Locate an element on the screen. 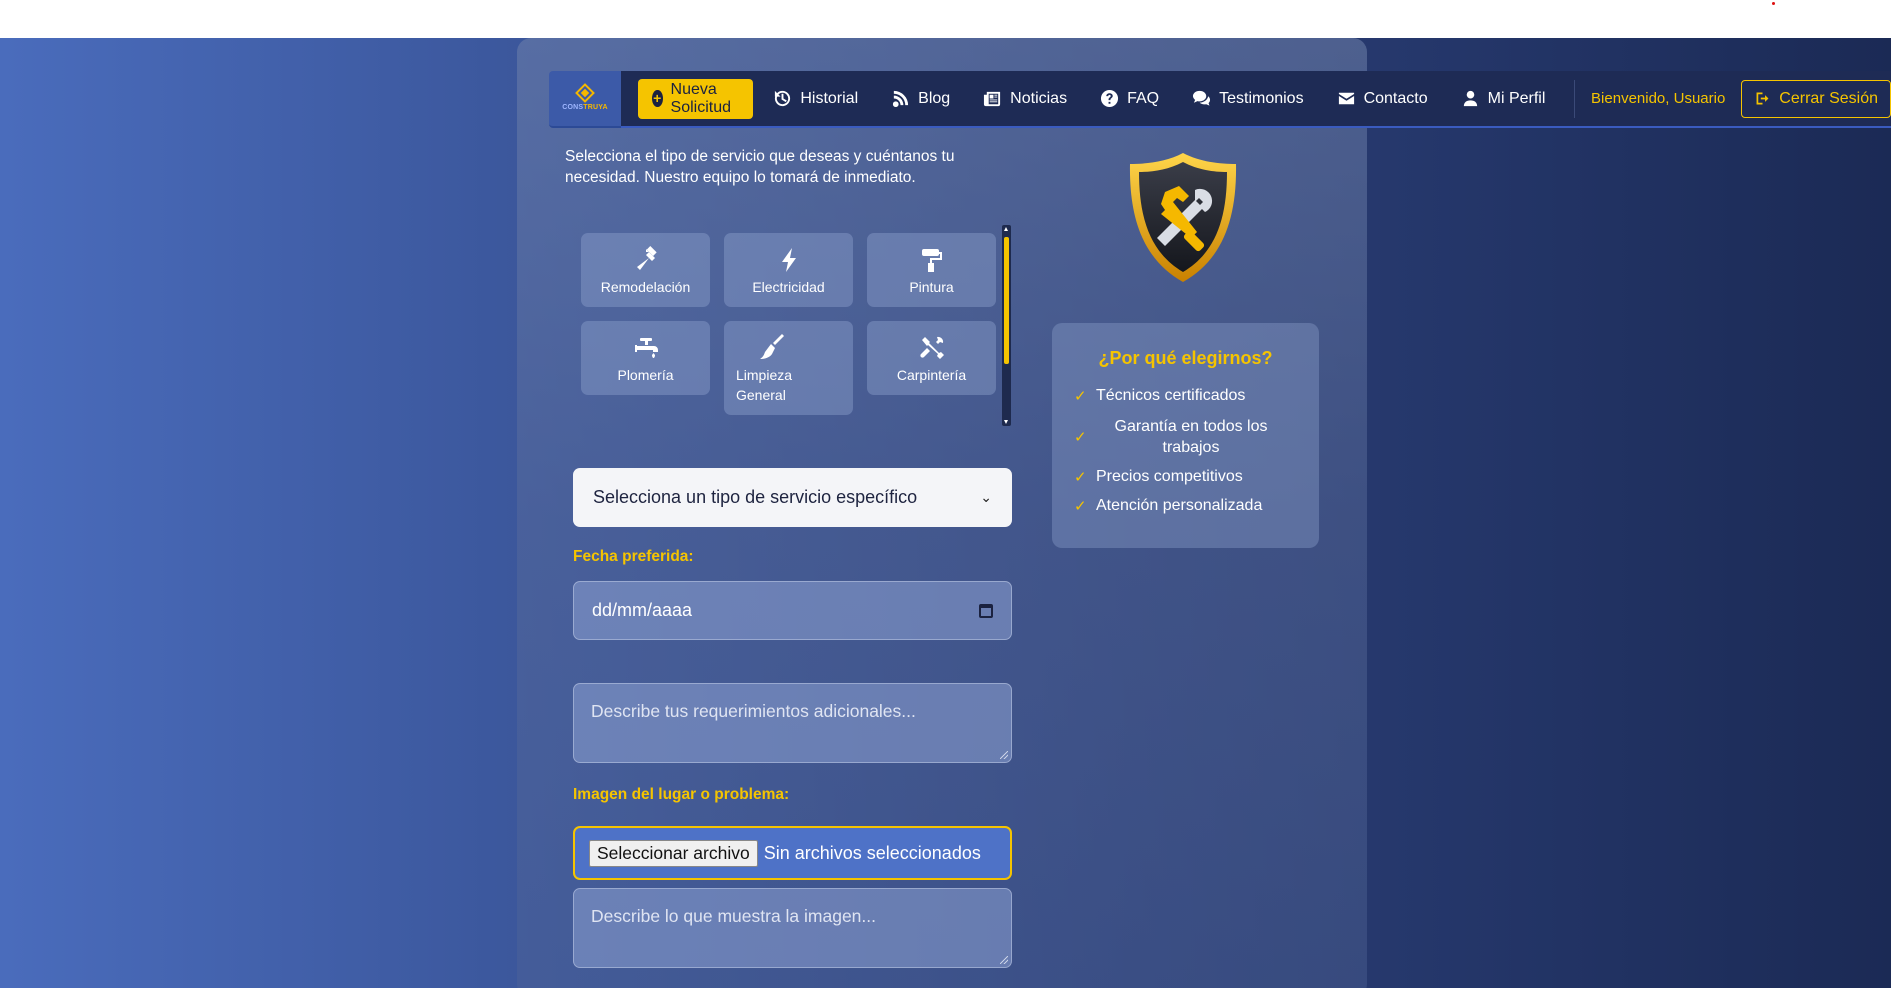 The image size is (1891, 988). nav-item-testimonios: Testimonios is located at coordinates (1248, 98).